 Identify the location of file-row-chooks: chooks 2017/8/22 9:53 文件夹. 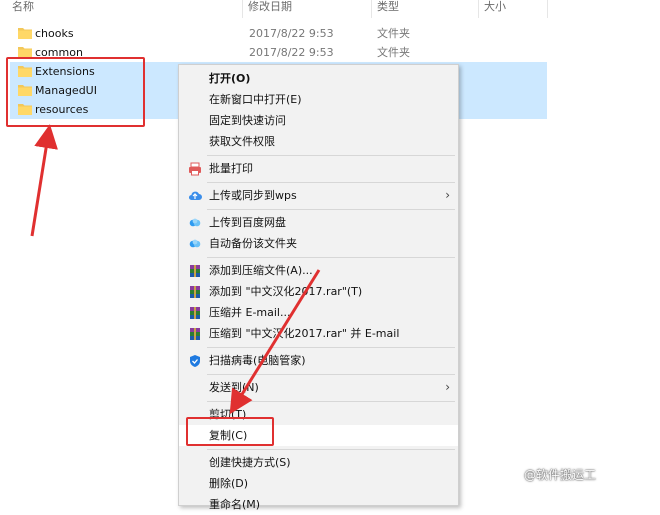
(278, 33).